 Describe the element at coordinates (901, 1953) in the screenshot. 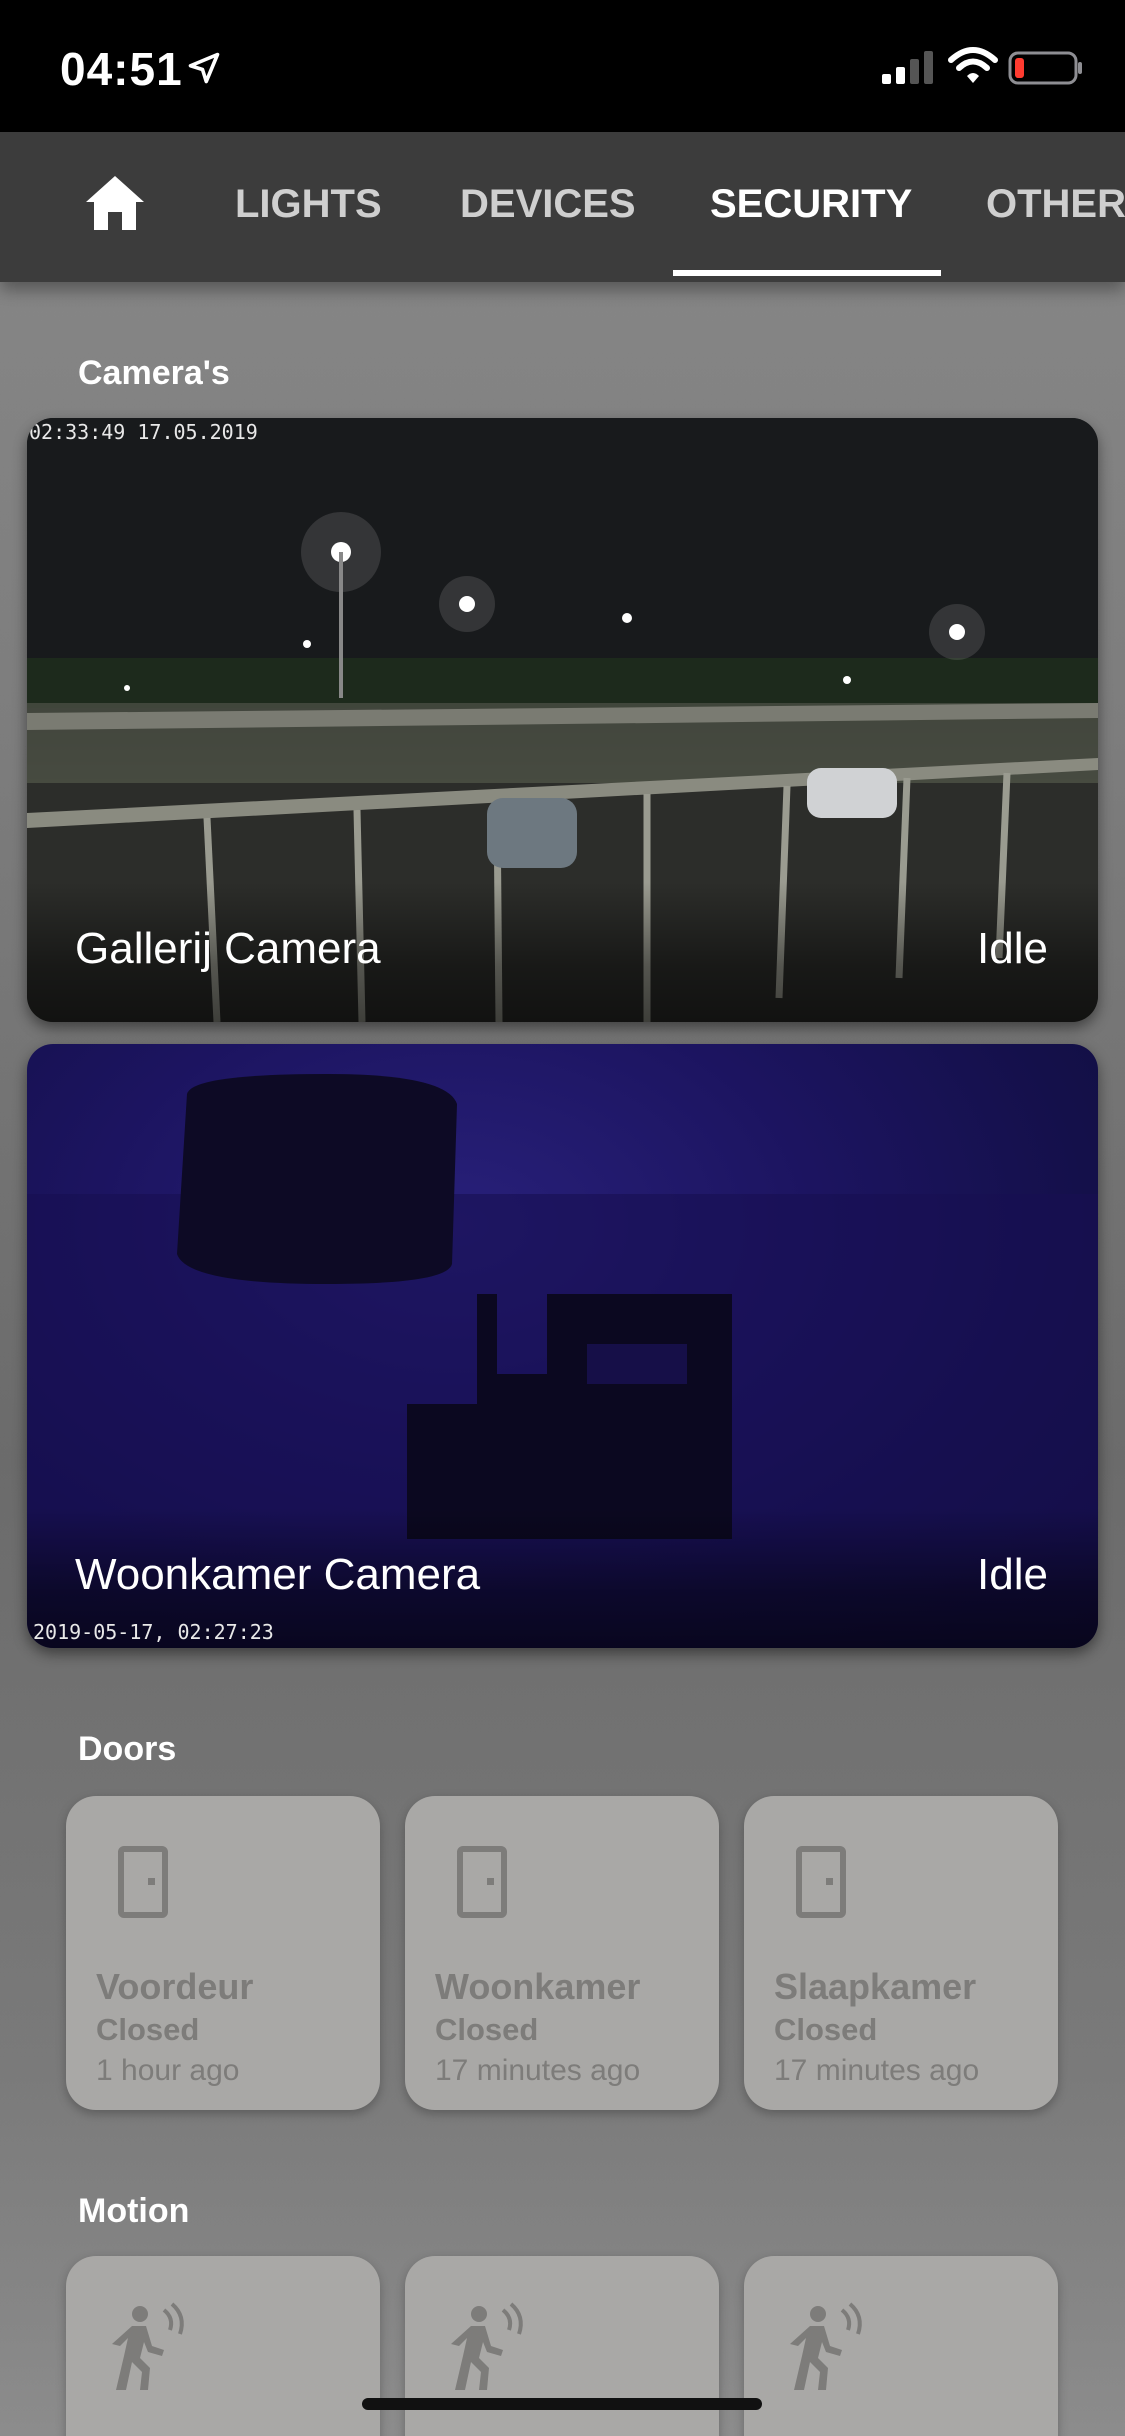

I see `door-tile-slaapkamer: Slaapkamer Closed 17 minutes ago` at that location.